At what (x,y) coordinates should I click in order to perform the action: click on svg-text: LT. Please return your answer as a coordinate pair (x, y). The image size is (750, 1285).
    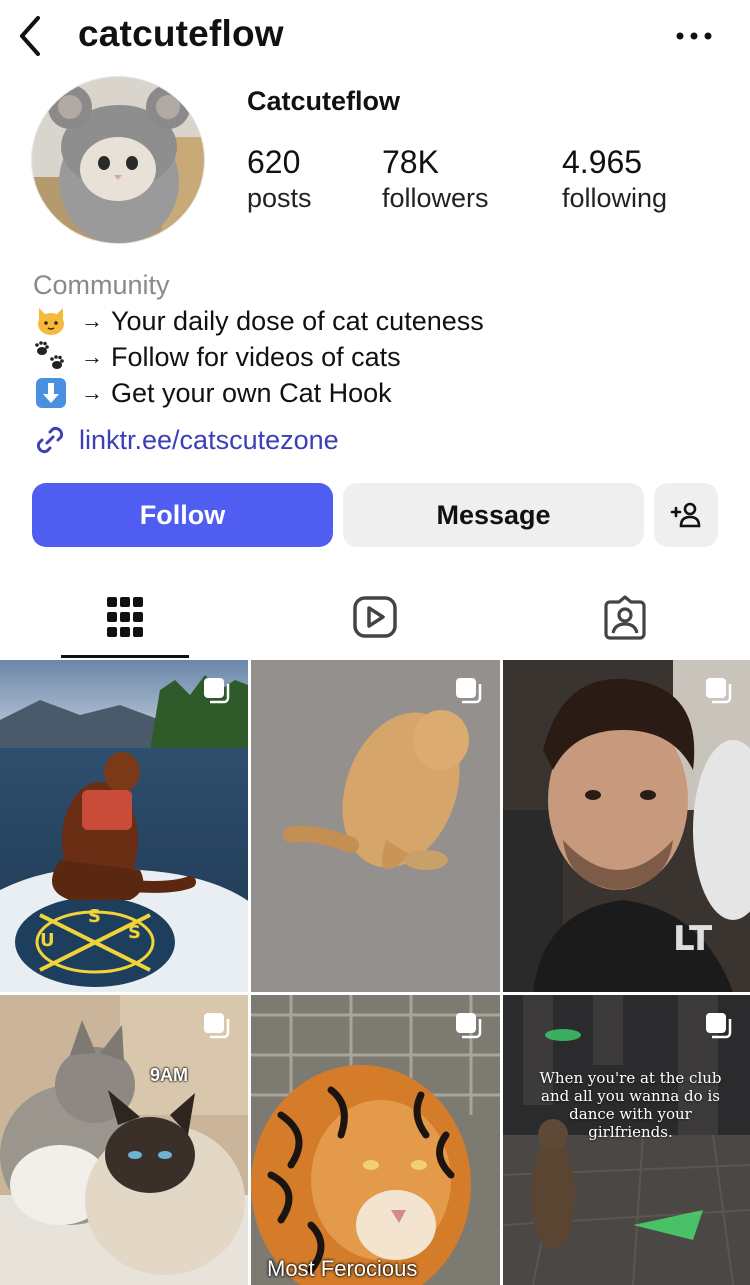
    Looking at the image, I should click on (693, 939).